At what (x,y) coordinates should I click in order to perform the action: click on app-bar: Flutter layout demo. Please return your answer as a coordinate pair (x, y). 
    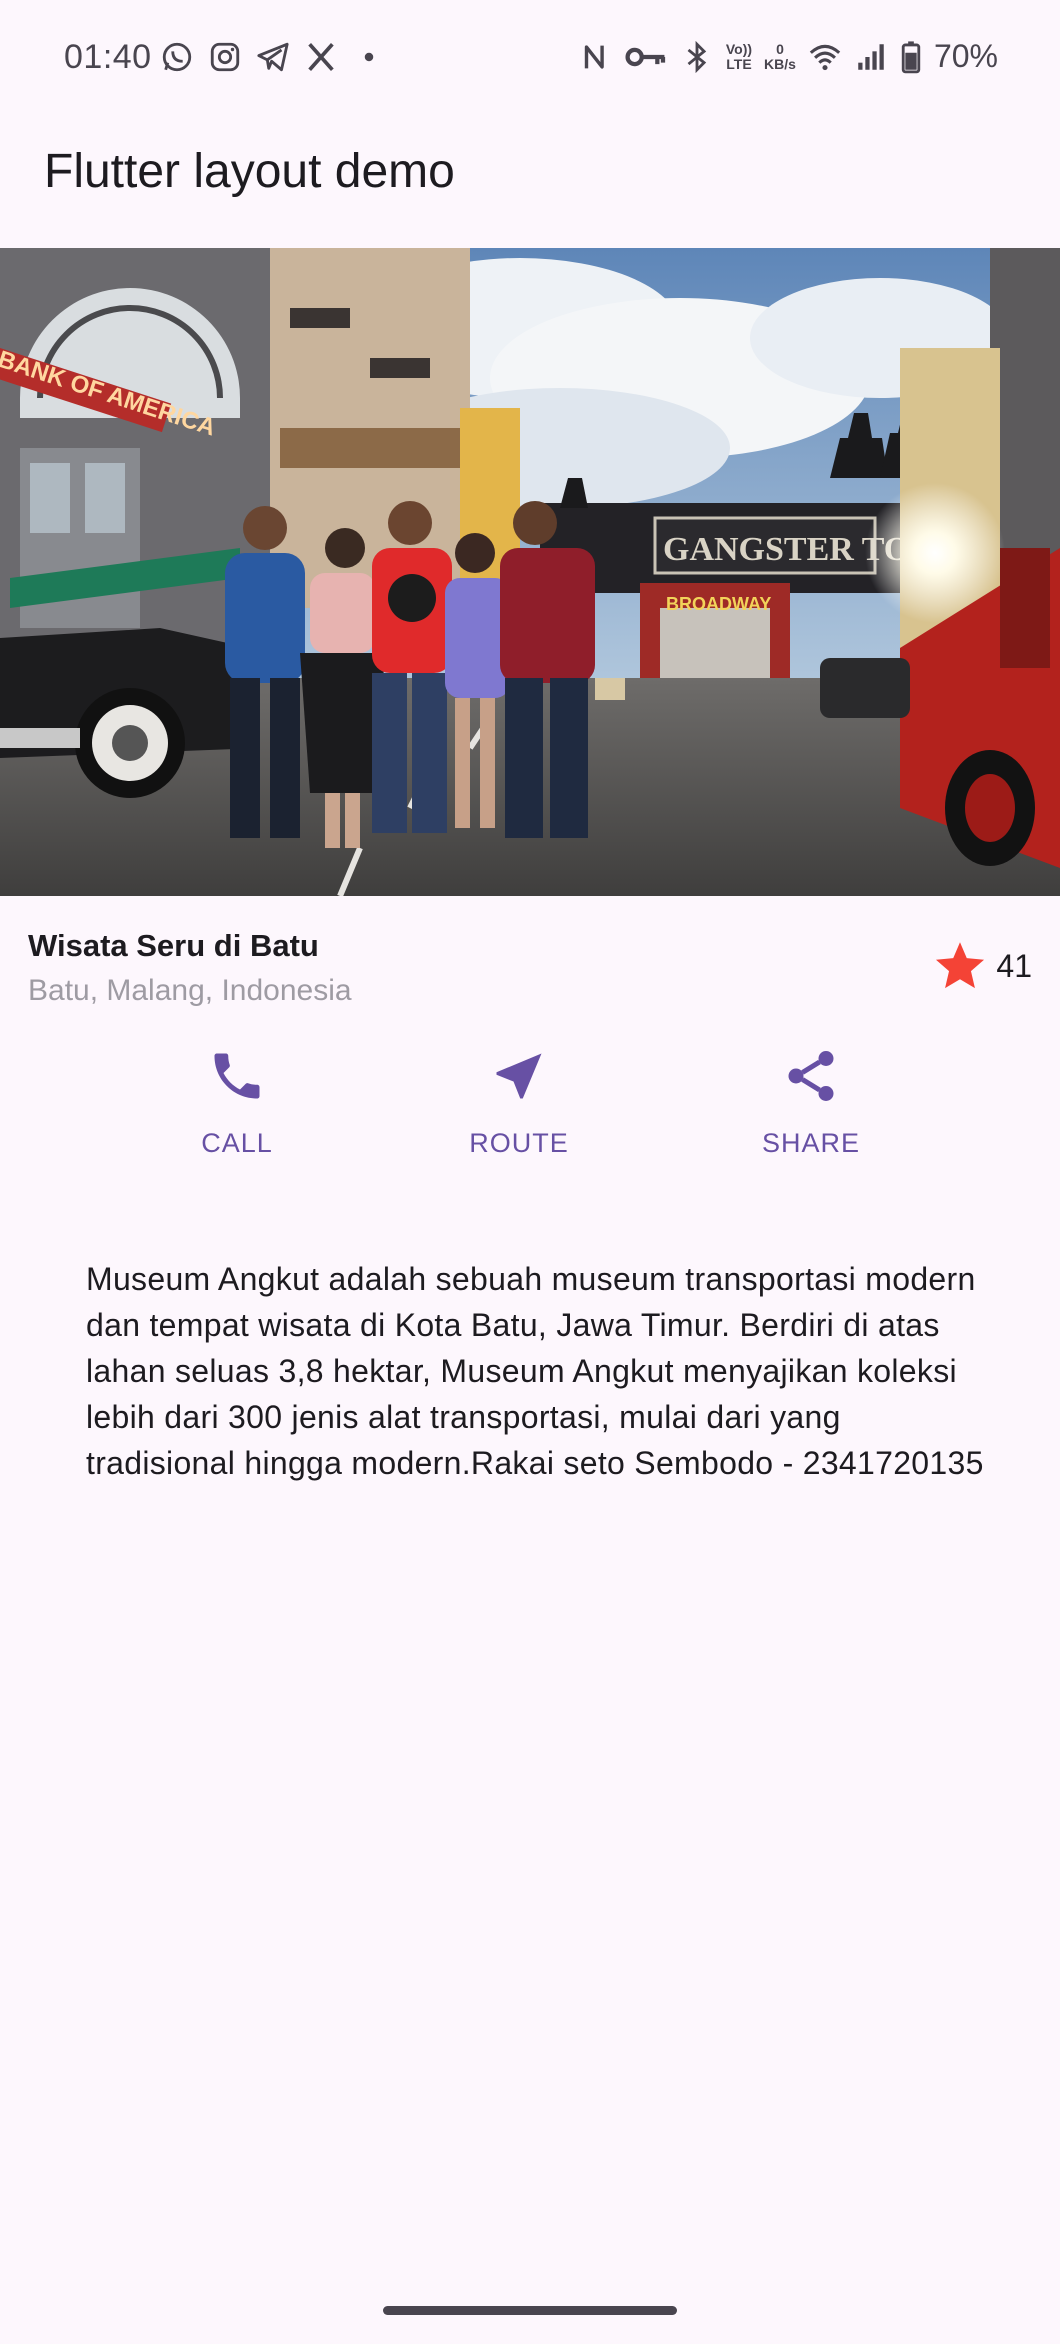
    Looking at the image, I should click on (530, 183).